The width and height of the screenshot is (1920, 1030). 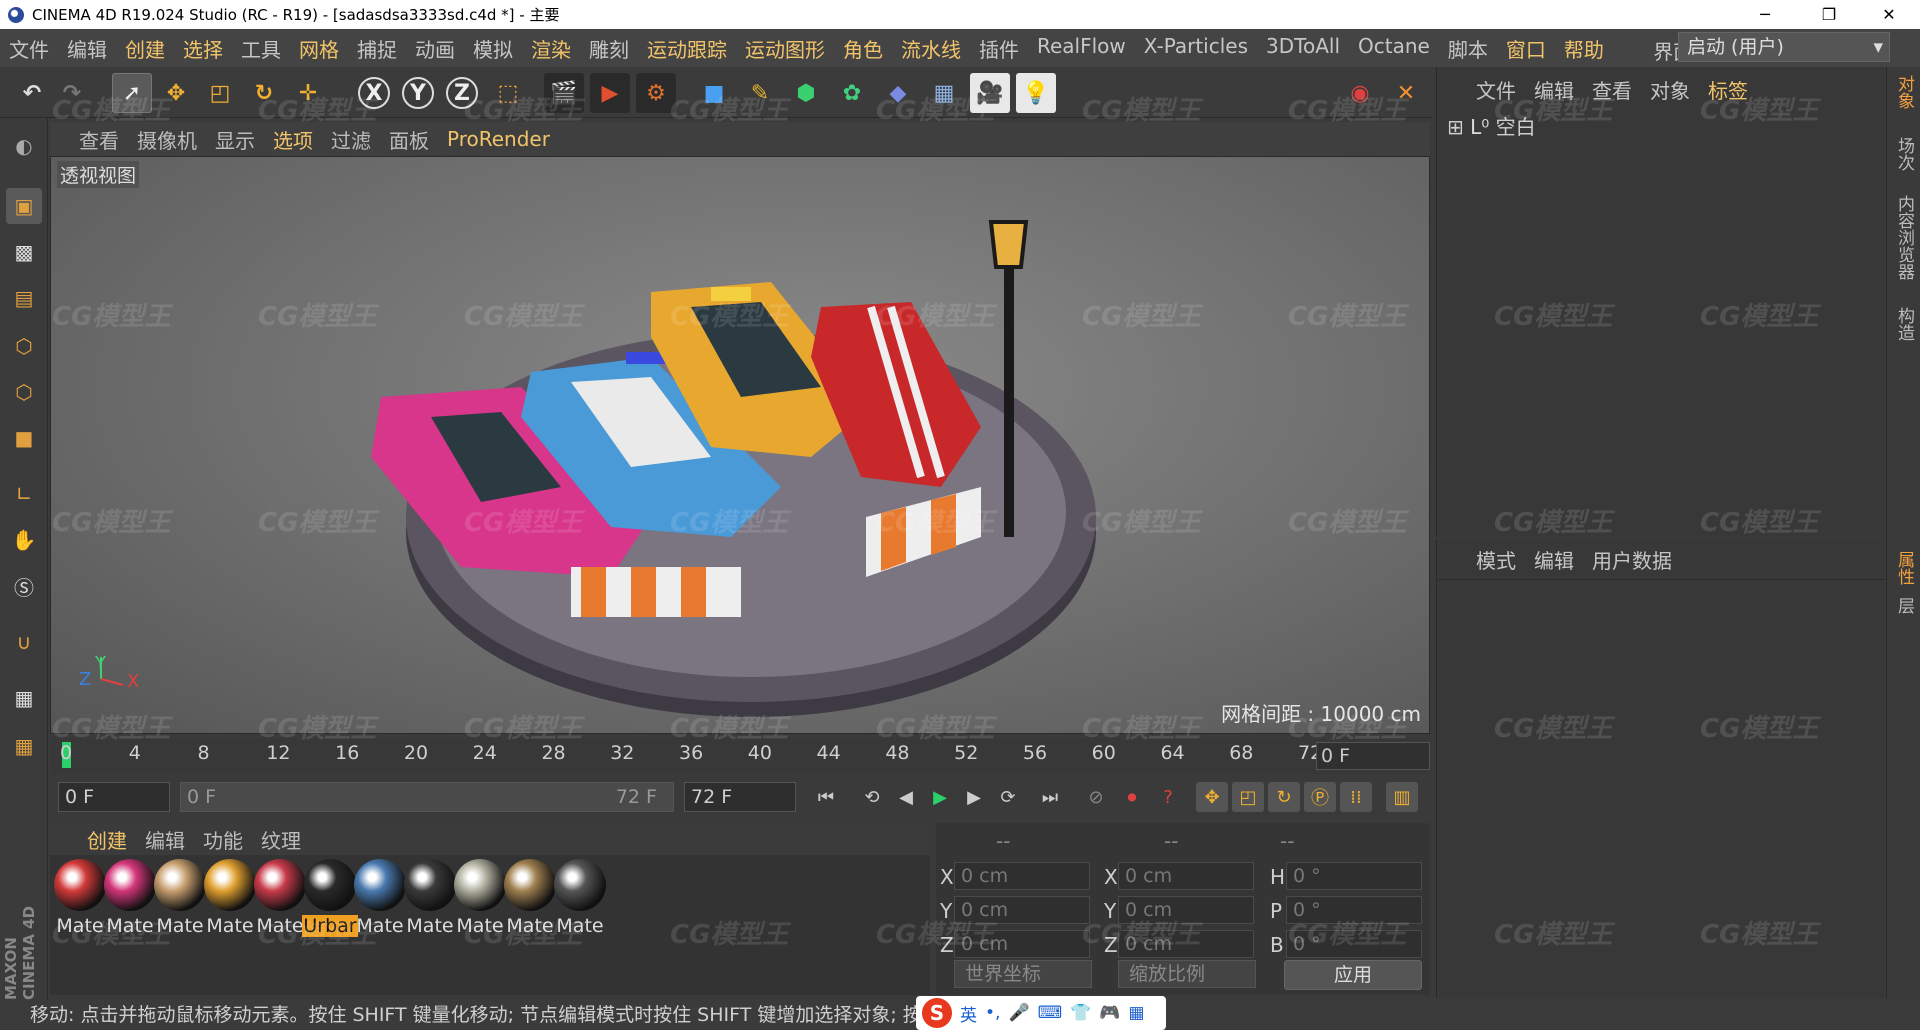 I want to click on object-menu-item-3: 对象, so click(x=1670, y=89).